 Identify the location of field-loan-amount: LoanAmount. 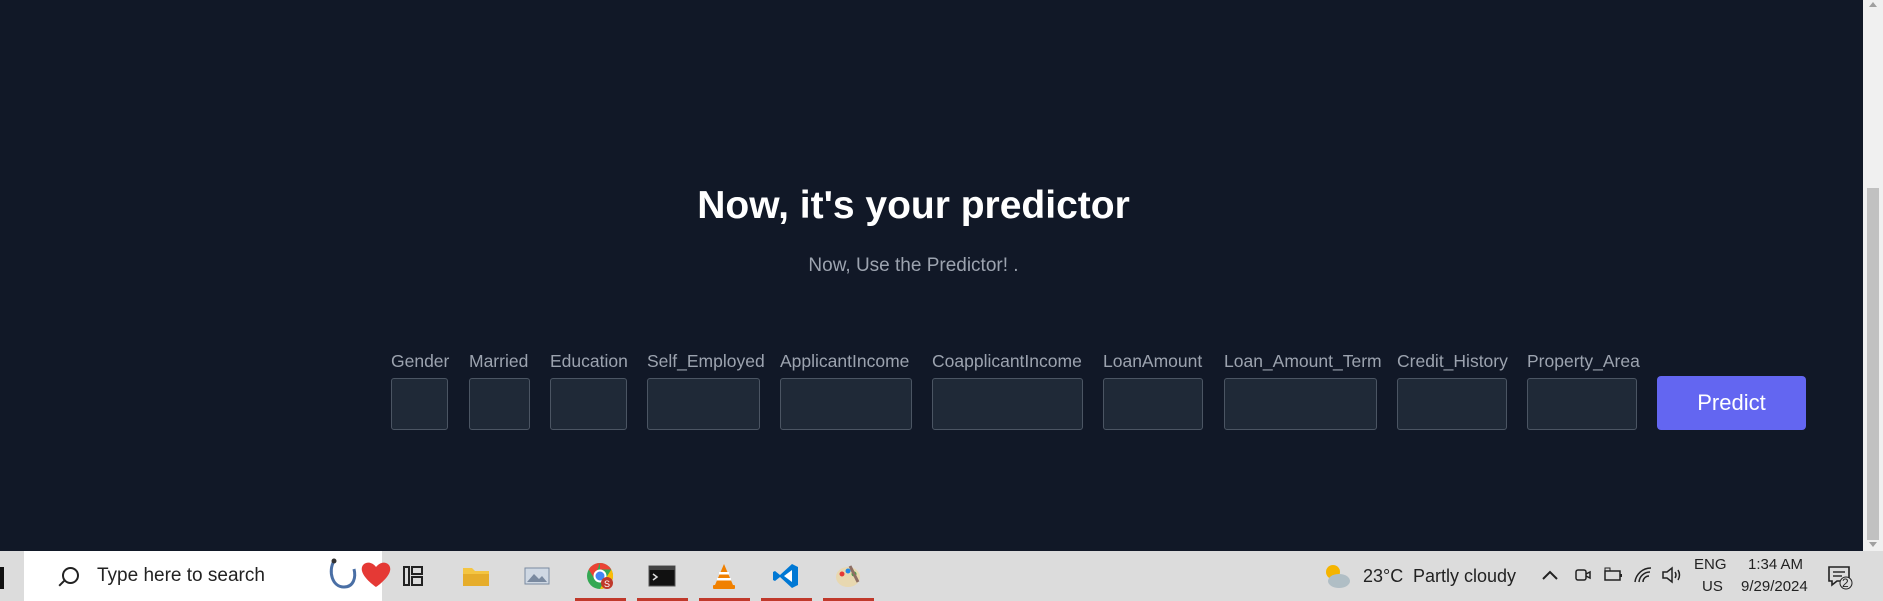
(1153, 390).